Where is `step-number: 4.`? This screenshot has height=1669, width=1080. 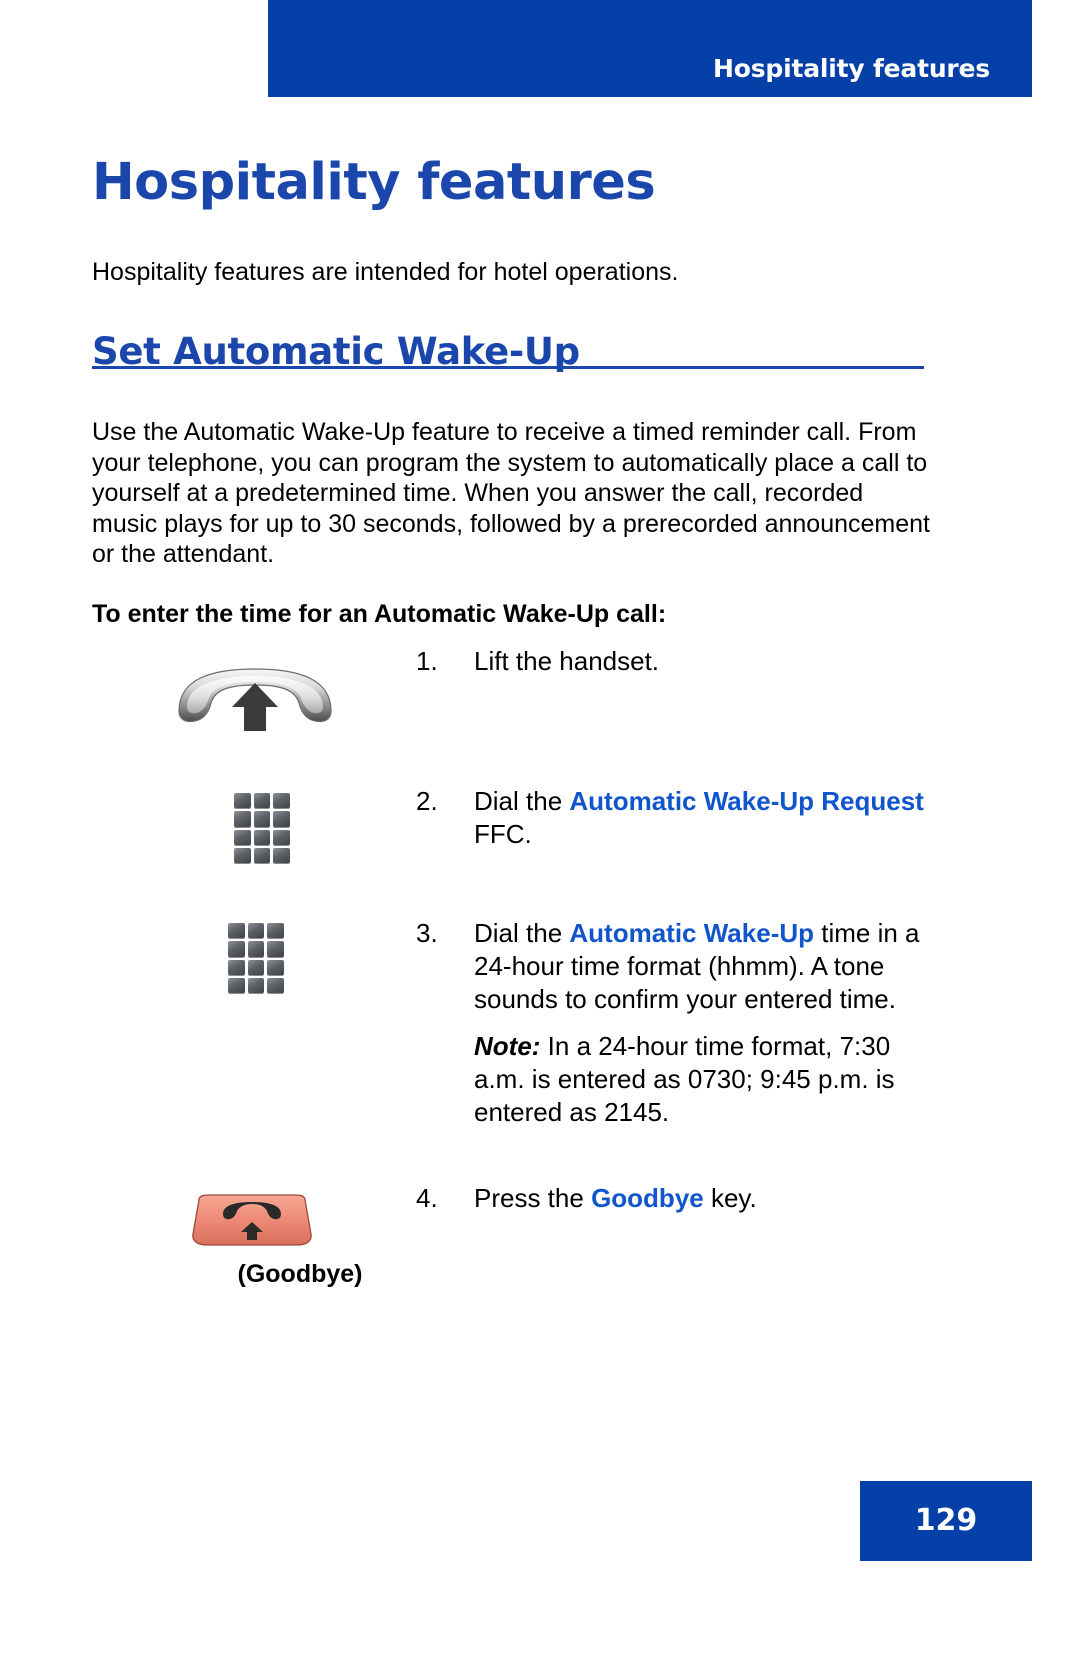 step-number: 4. is located at coordinates (427, 1198).